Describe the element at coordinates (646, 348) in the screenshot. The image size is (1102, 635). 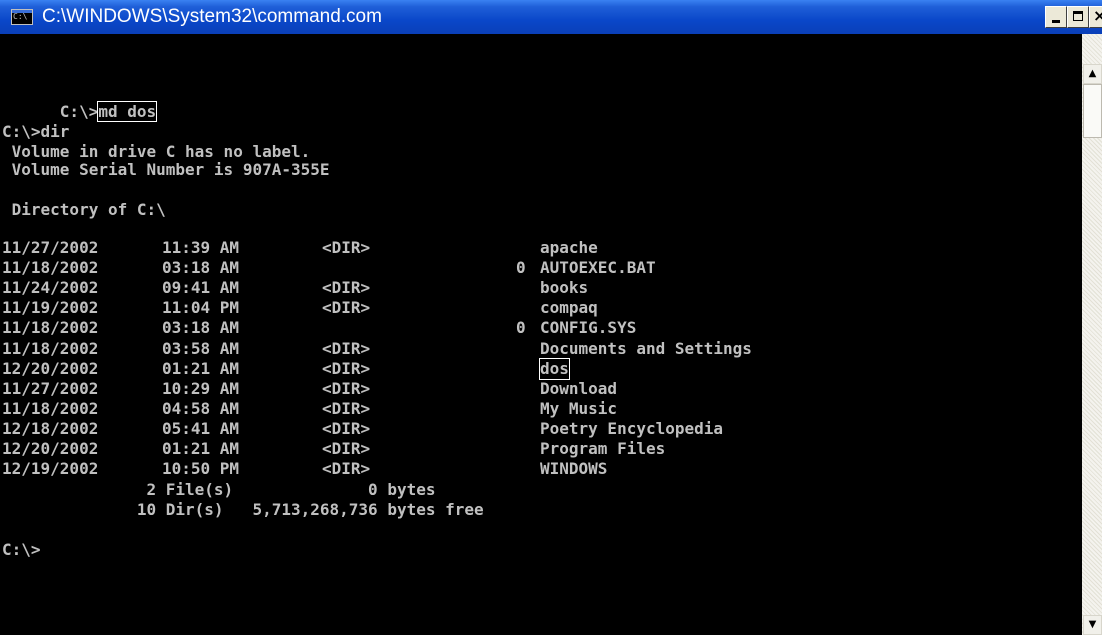
I see `entry-name: Documents and Settings` at that location.